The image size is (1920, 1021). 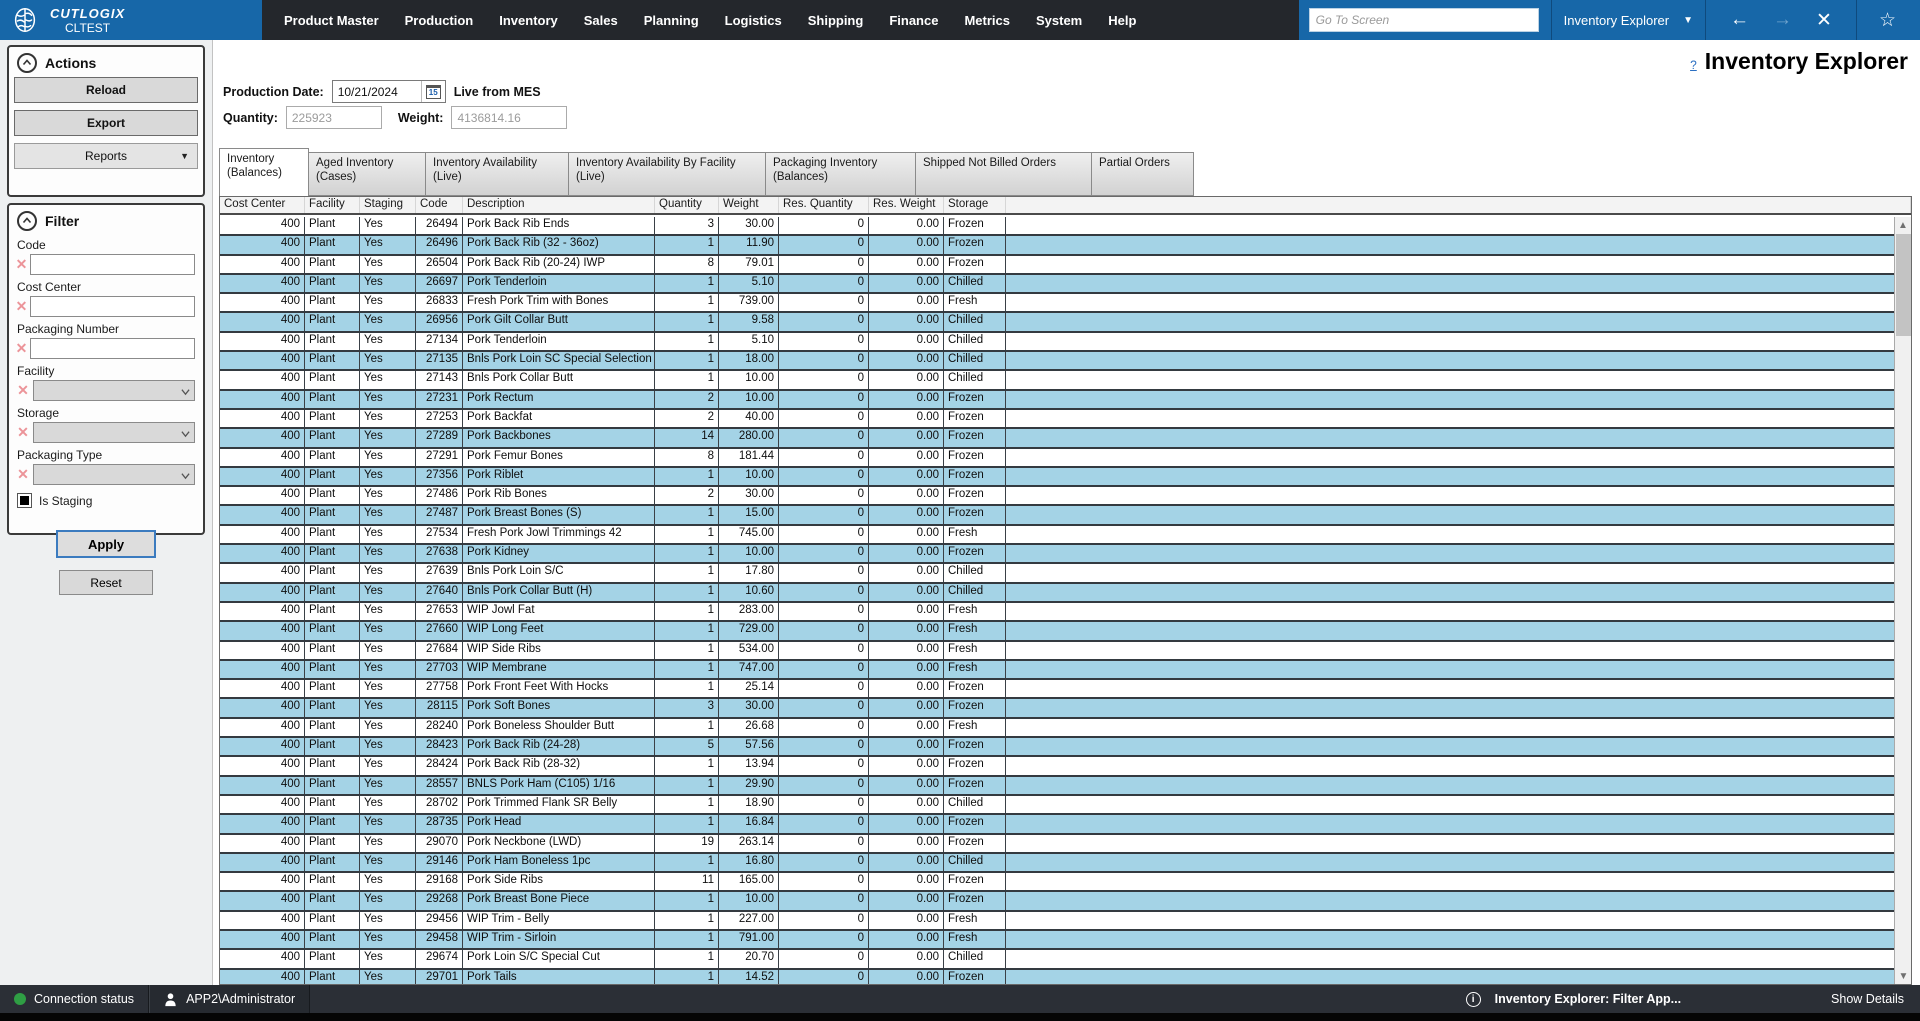 What do you see at coordinates (1693, 65) in the screenshot?
I see `help-link: ?` at bounding box center [1693, 65].